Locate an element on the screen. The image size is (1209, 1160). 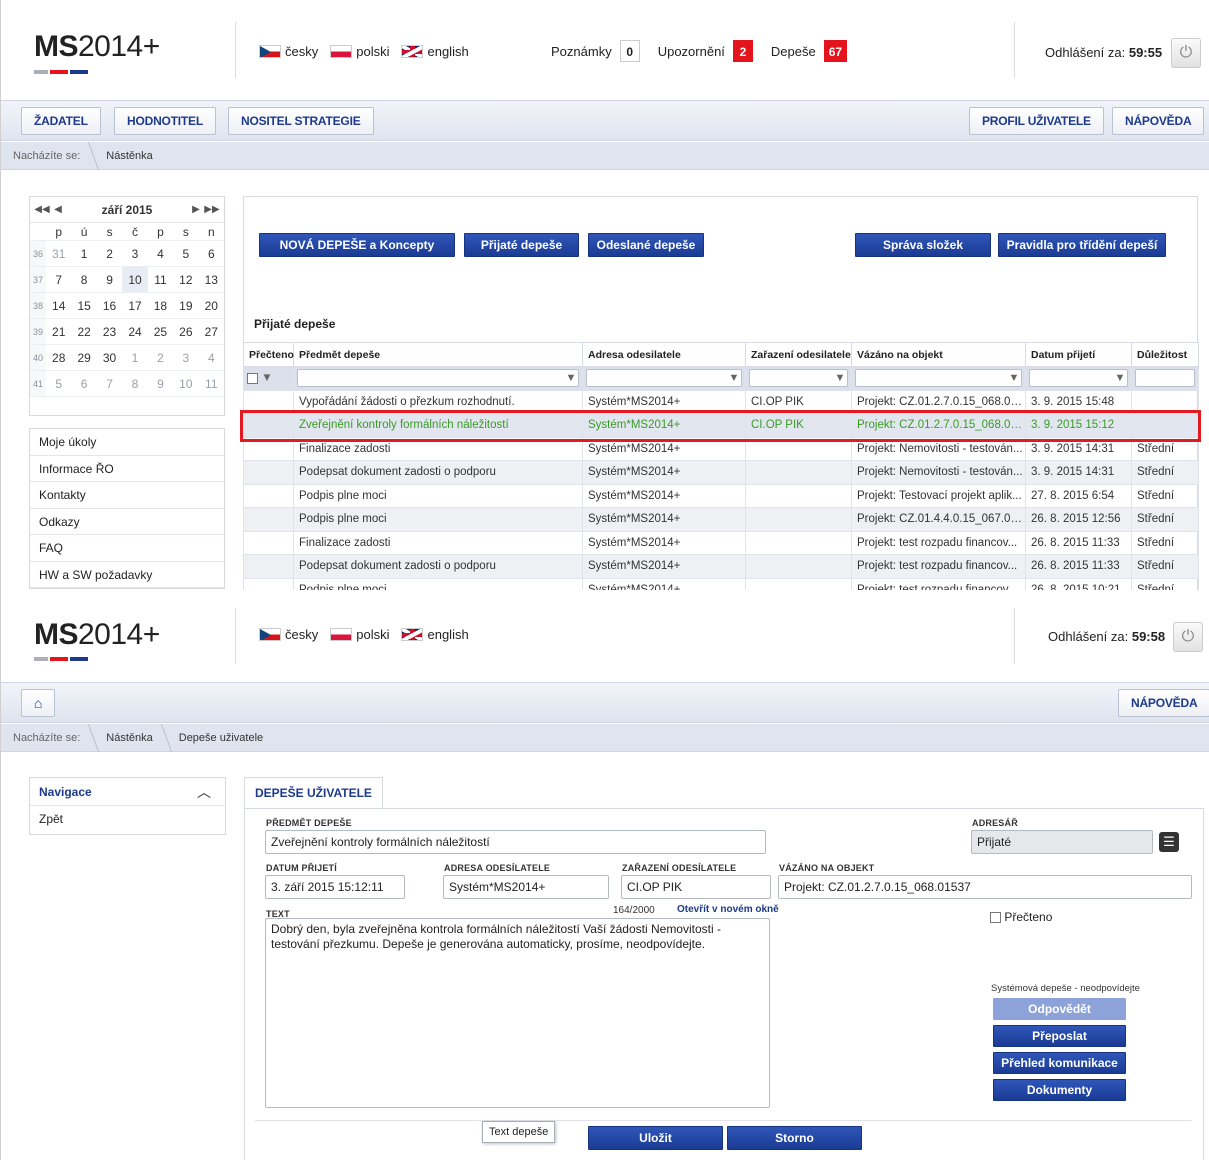
calendar-day: 25 is located at coordinates (160, 332).